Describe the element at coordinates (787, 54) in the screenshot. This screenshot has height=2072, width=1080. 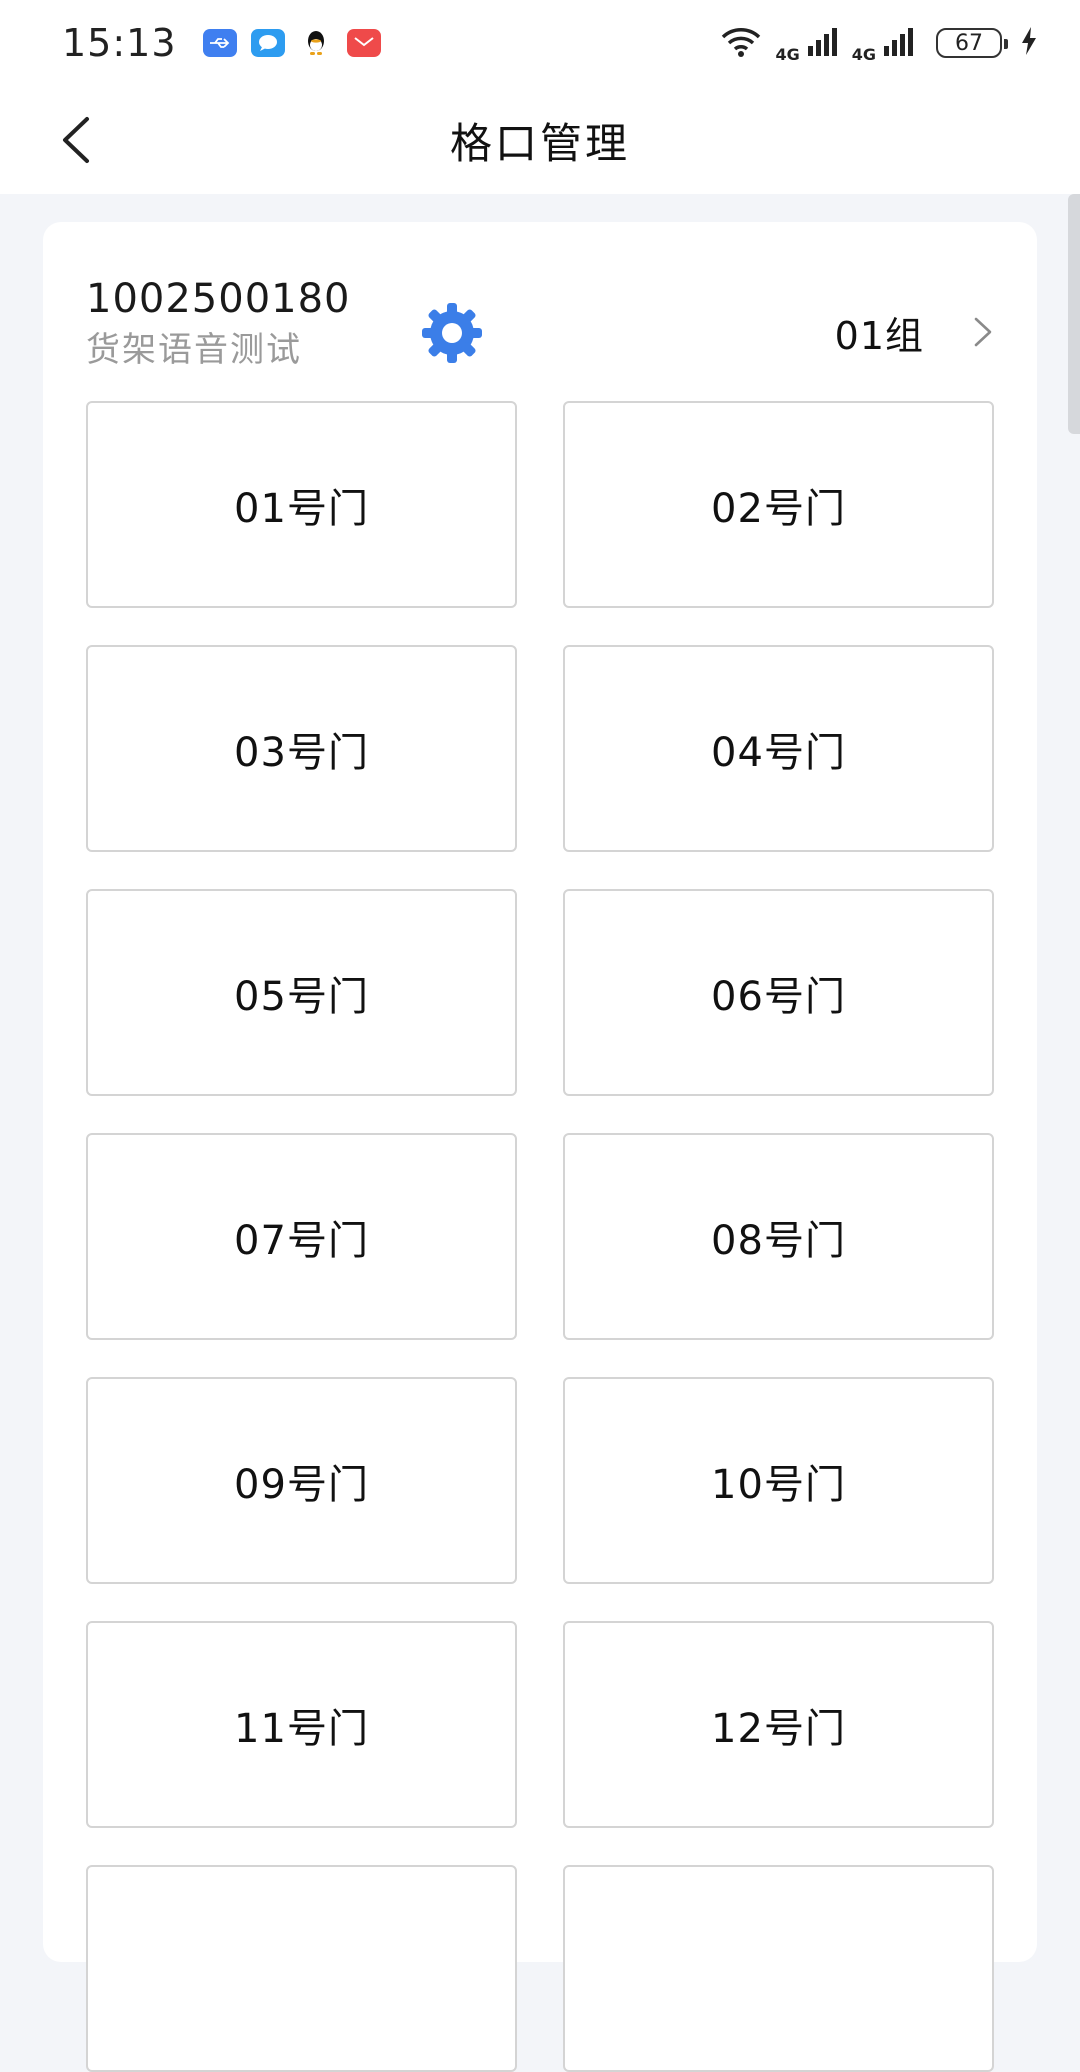
I see `signal-1-label: 4G` at that location.